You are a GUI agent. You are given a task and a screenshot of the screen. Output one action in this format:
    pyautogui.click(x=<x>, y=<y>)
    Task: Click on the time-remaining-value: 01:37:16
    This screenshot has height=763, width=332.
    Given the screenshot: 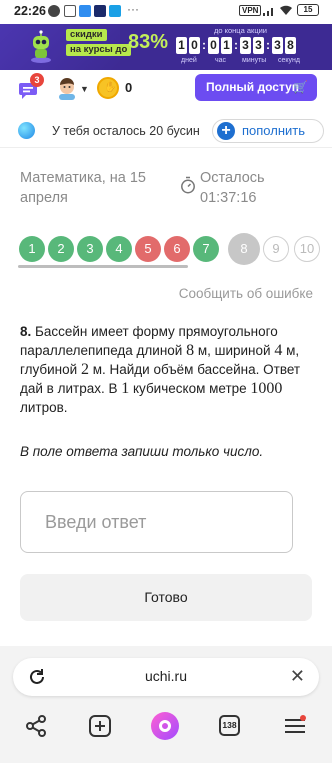 What is the action you would take?
    pyautogui.click(x=228, y=198)
    